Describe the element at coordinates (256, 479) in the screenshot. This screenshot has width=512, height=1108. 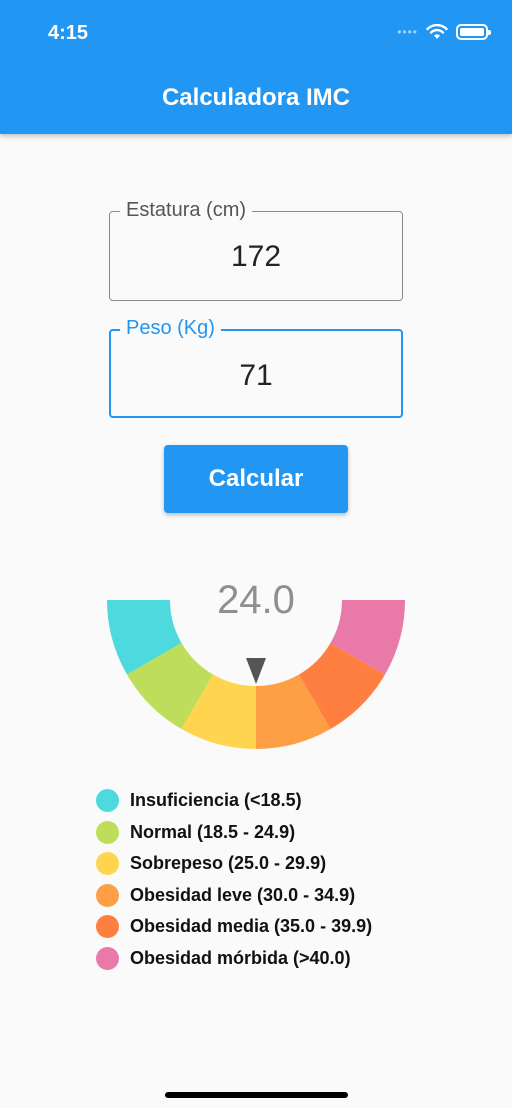
I see `calculate-button: Calcular` at that location.